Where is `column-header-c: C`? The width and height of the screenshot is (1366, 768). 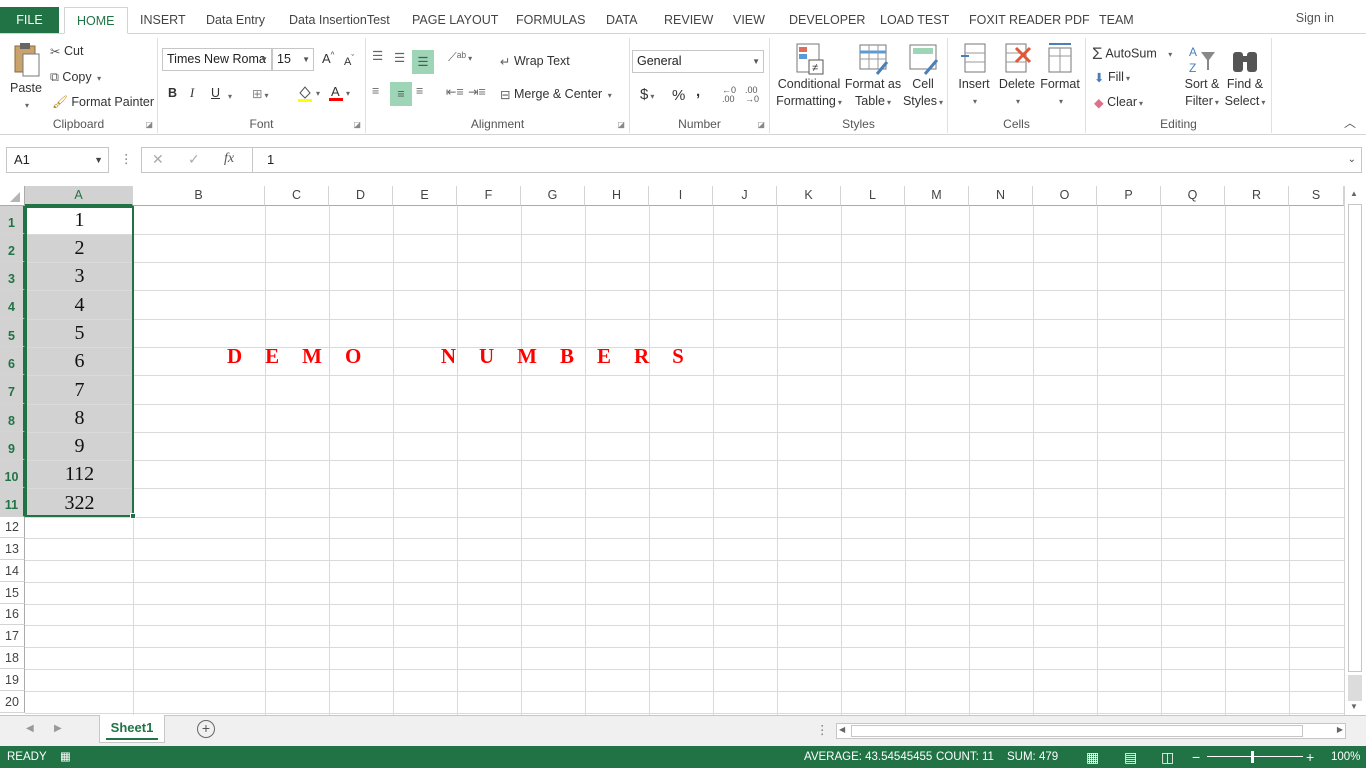 column-header-c: C is located at coordinates (297, 196).